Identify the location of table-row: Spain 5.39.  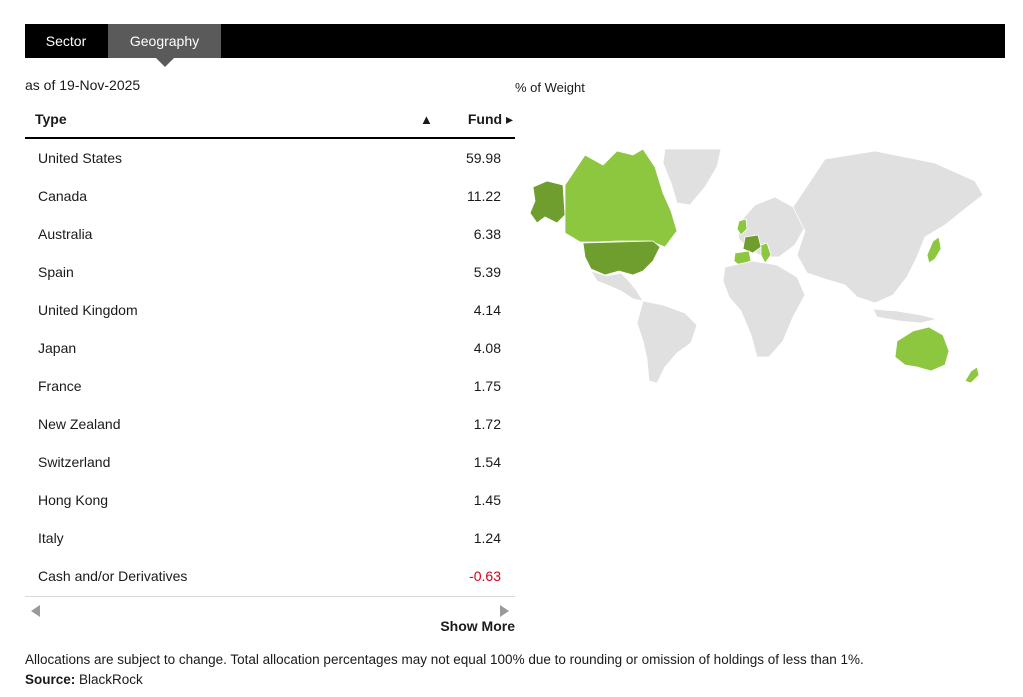
(270, 272).